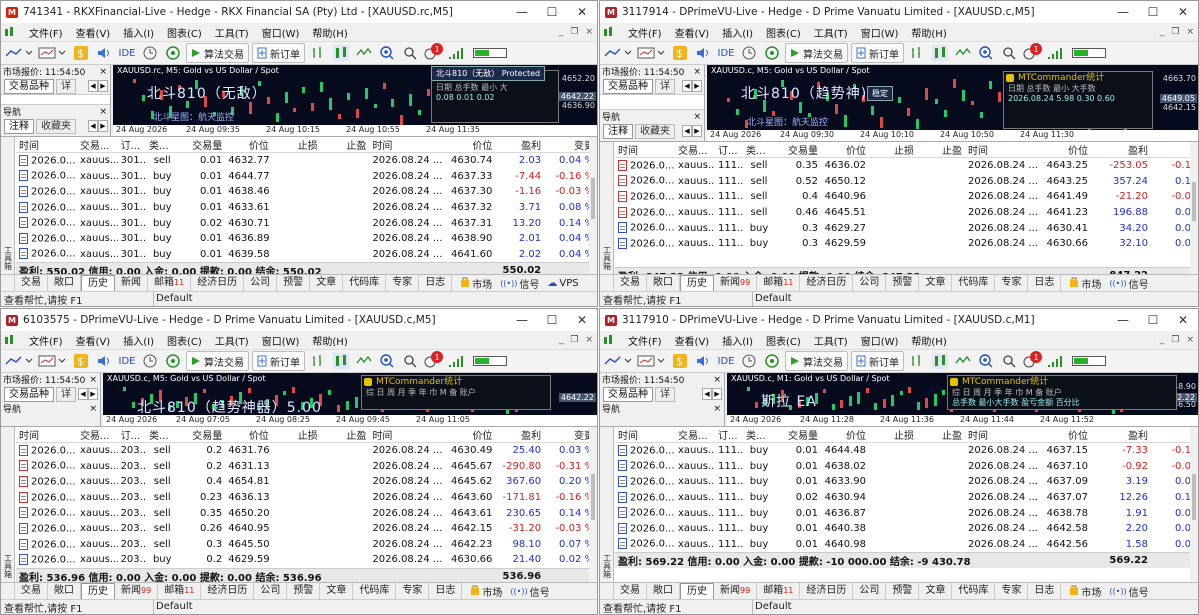 Image resolution: width=1199 pixels, height=615 pixels. I want to click on grid-scrollbar, so click(1194, 208).